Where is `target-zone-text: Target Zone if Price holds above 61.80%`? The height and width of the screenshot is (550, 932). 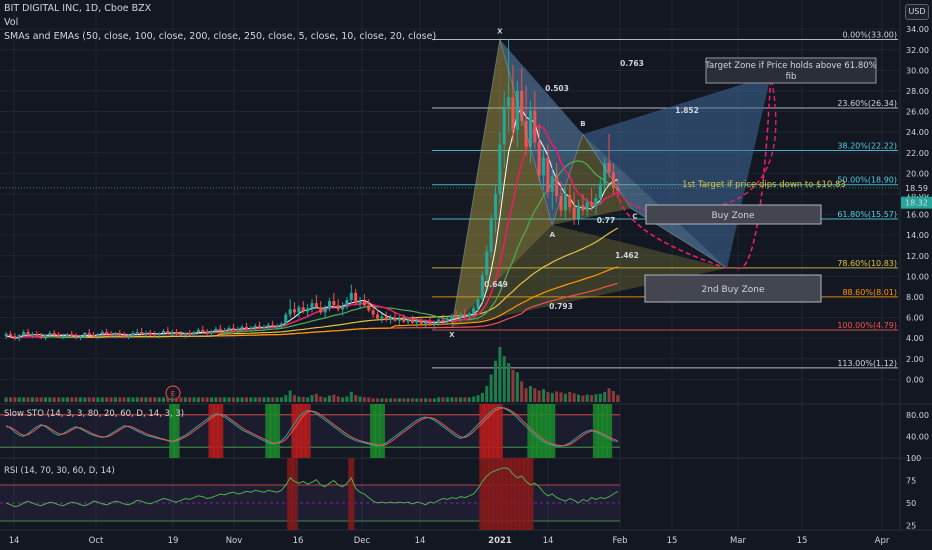 target-zone-text: Target Zone if Price holds above 61.80% is located at coordinates (790, 66).